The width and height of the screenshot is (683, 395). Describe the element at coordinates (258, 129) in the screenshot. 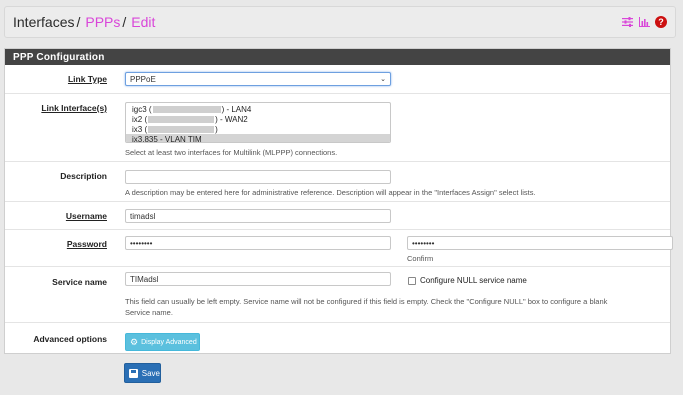

I see `list-item: ix3 ( )` at that location.